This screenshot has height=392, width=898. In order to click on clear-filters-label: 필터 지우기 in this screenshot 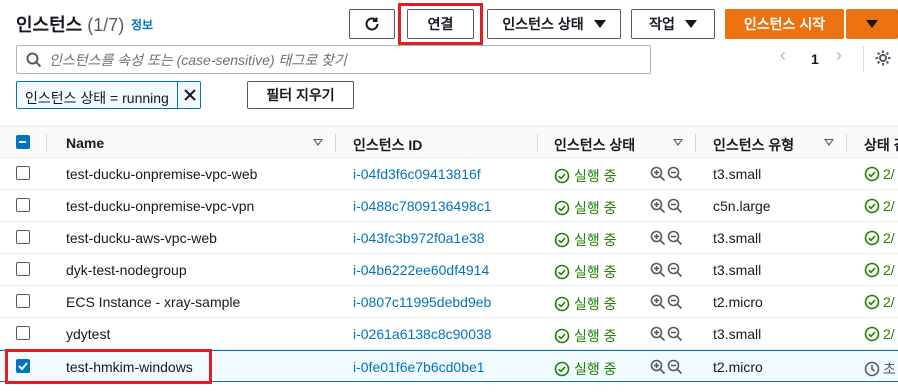, I will do `click(300, 95)`.